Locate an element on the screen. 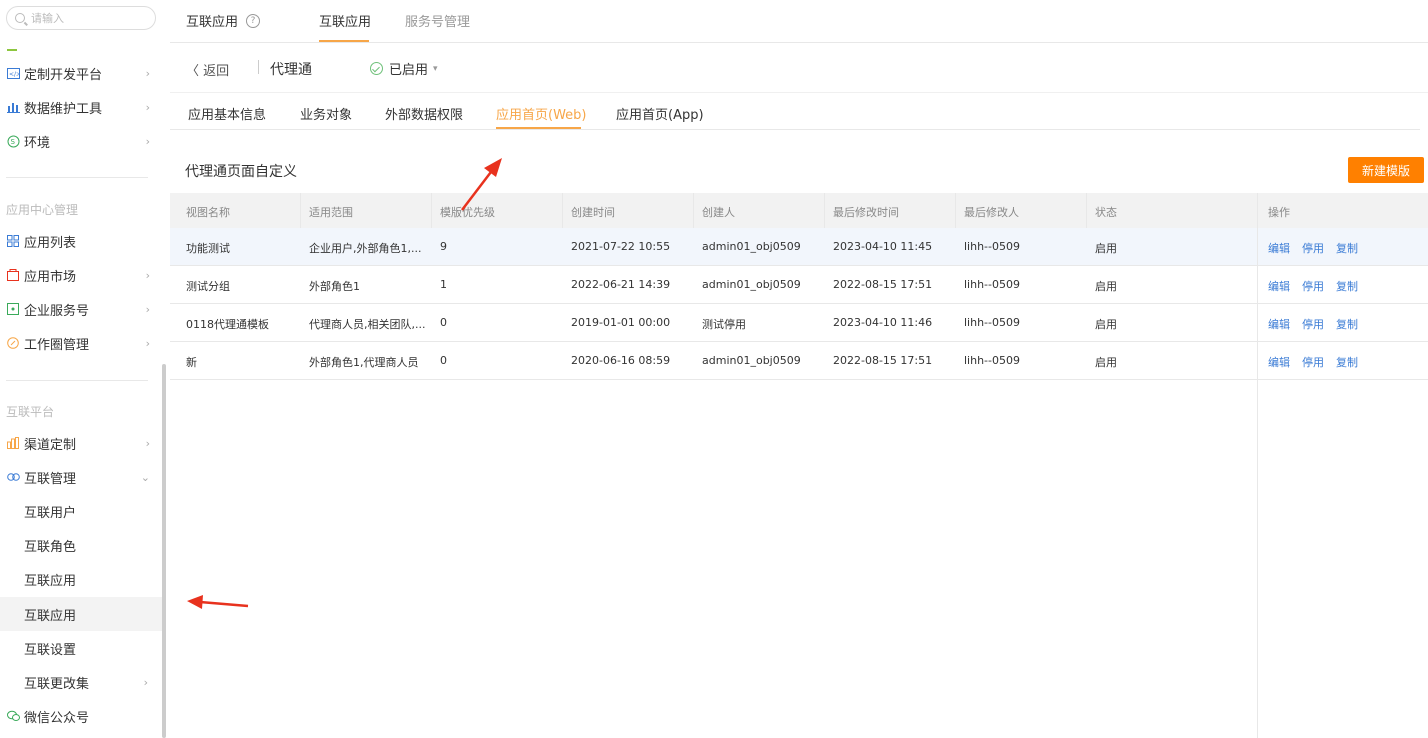 The height and width of the screenshot is (738, 1428). cell-scope: 外部角色1,代理商人员 is located at coordinates (364, 362).